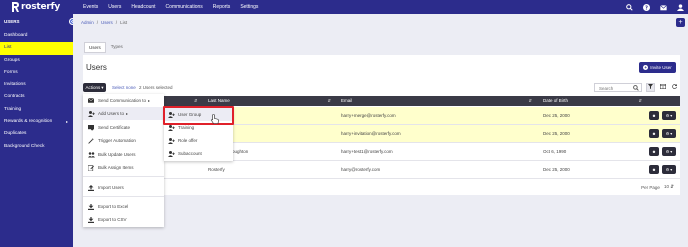  Describe the element at coordinates (669, 187) in the screenshot. I see `per-page-select: 10 ⇵` at that location.